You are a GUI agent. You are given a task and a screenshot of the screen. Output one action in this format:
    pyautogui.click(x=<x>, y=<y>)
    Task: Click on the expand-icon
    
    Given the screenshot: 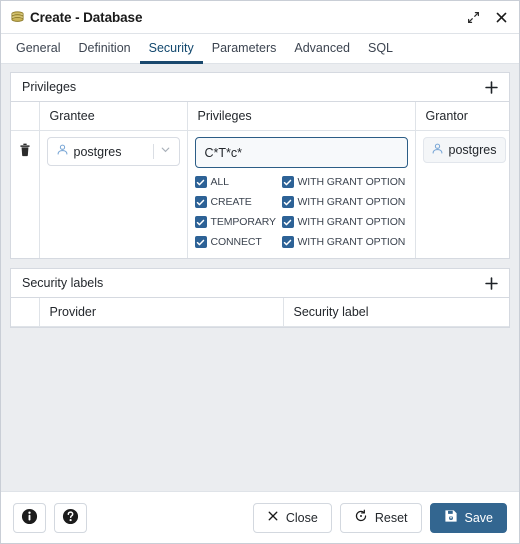 What is the action you would take?
    pyautogui.click(x=473, y=17)
    